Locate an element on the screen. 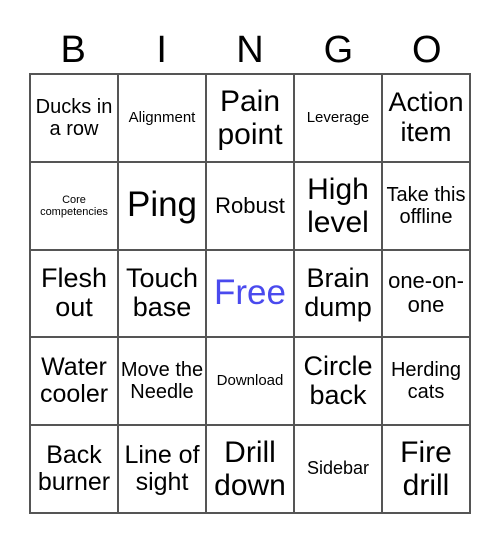  bingo-cell: Herding cats is located at coordinates (426, 381).